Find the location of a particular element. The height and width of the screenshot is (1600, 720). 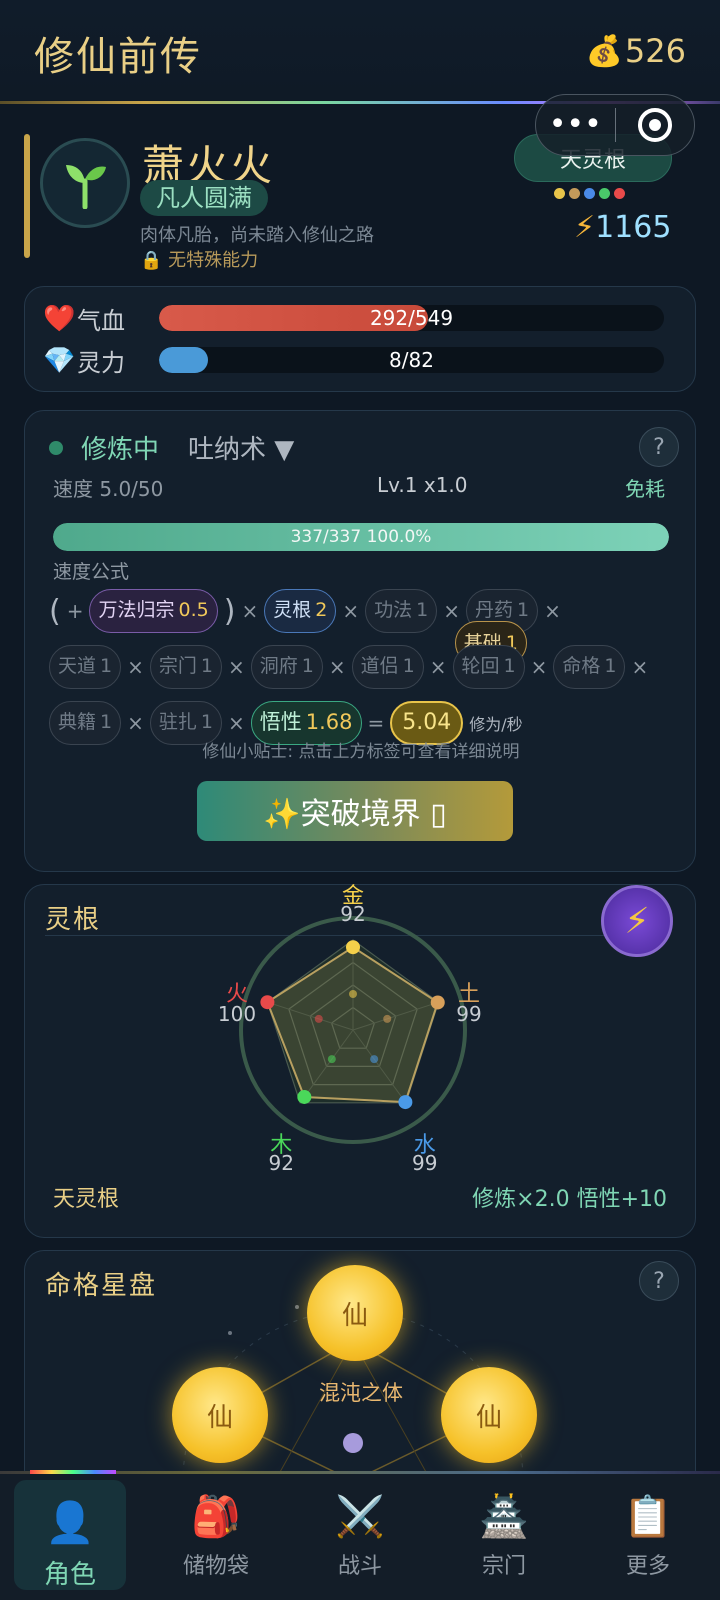

nav-label: 宗门 is located at coordinates (503, 1566).